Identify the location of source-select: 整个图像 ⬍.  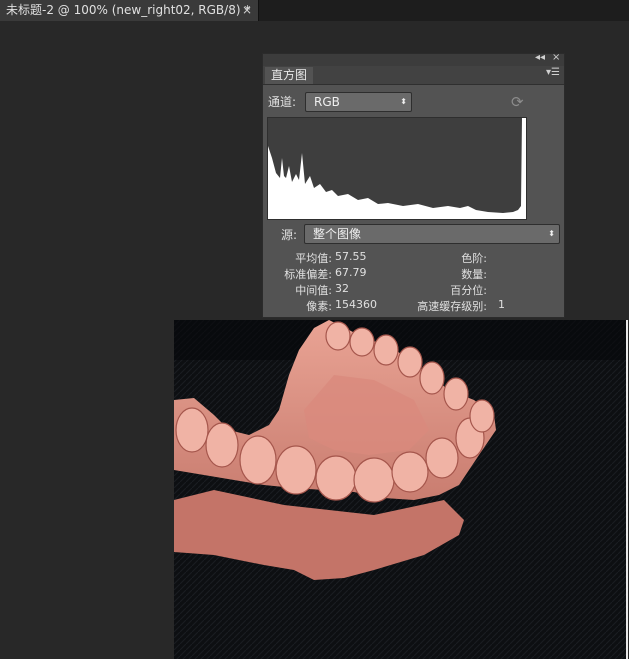
(432, 234).